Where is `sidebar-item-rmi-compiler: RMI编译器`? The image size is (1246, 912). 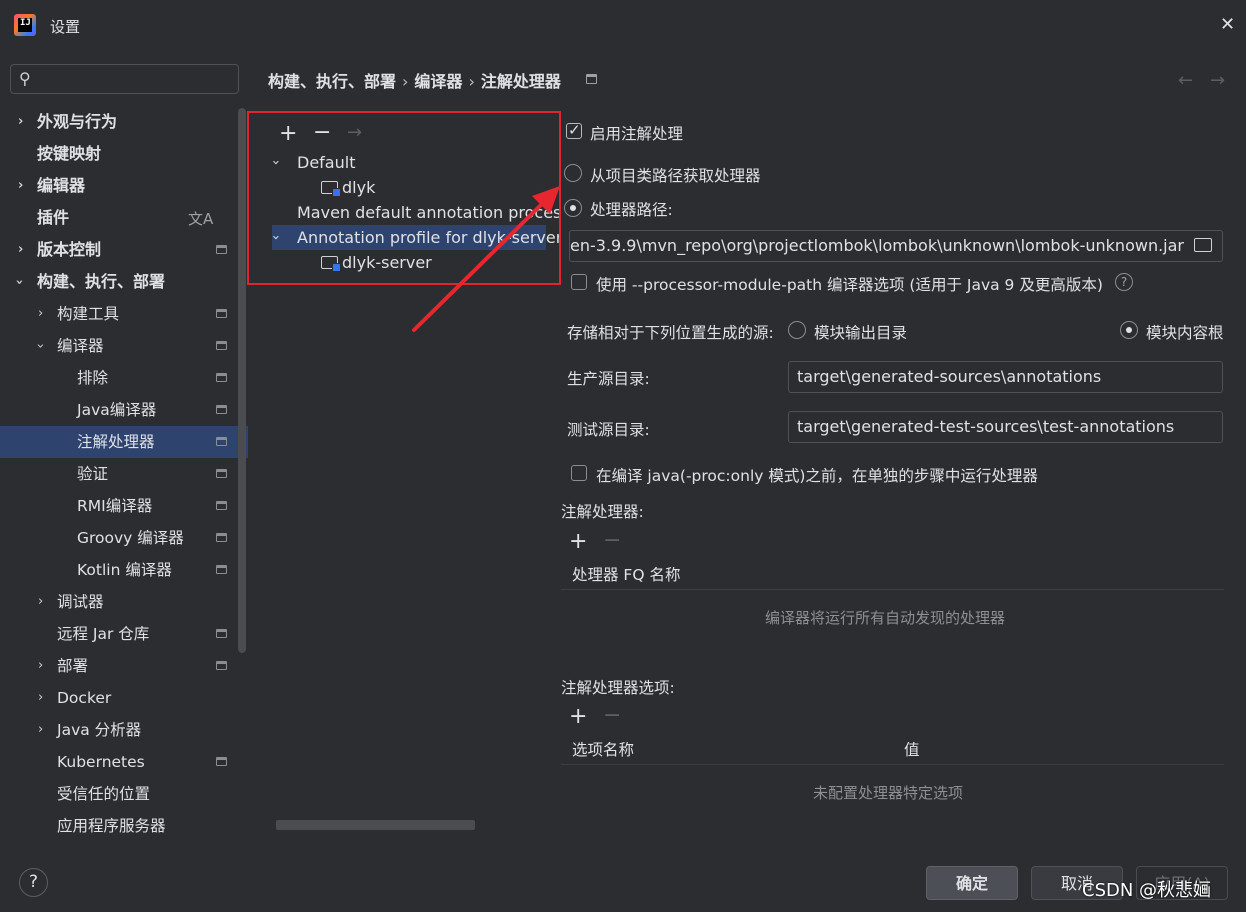 sidebar-item-rmi-compiler: RMI编译器 is located at coordinates (124, 506).